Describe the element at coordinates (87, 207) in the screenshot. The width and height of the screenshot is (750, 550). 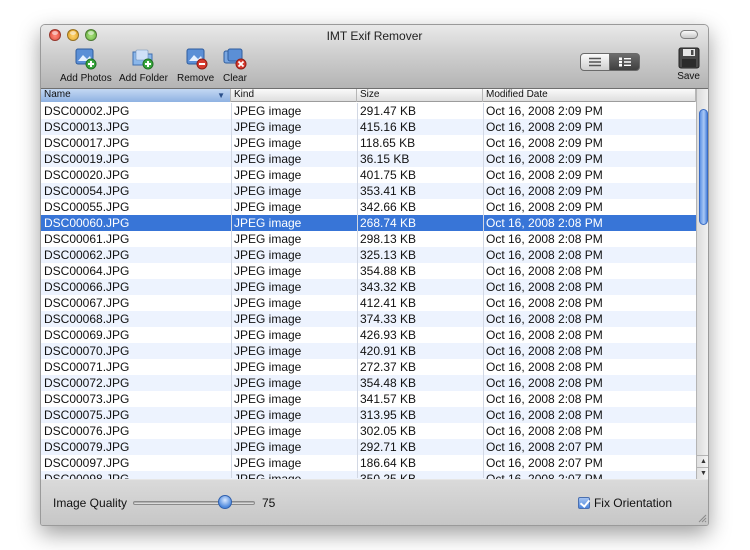
I see `cell-name: DSC00055.JPG` at that location.